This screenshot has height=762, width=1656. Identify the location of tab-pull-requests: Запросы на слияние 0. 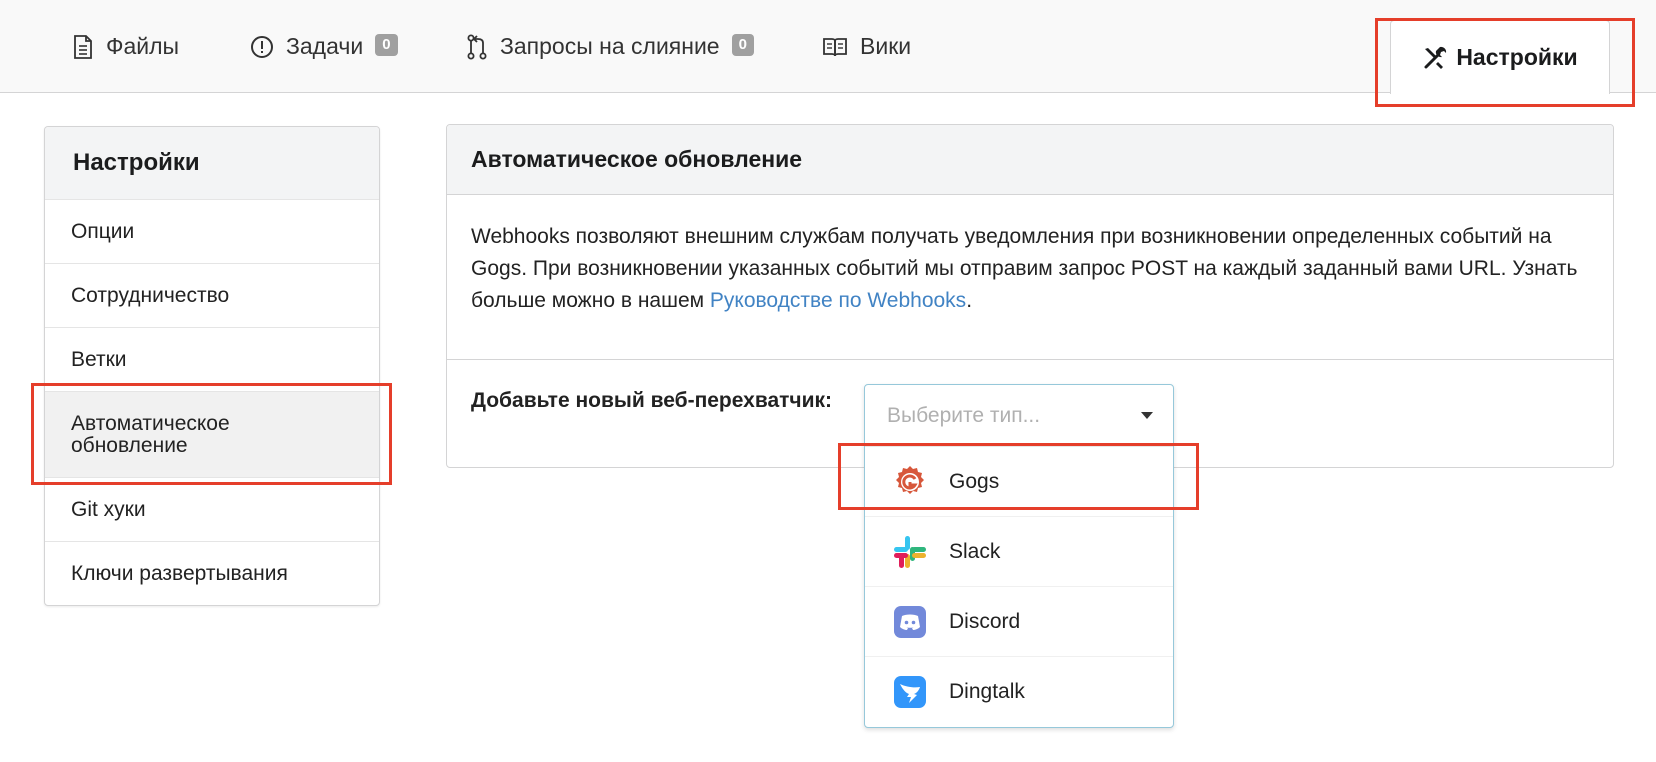
(610, 46).